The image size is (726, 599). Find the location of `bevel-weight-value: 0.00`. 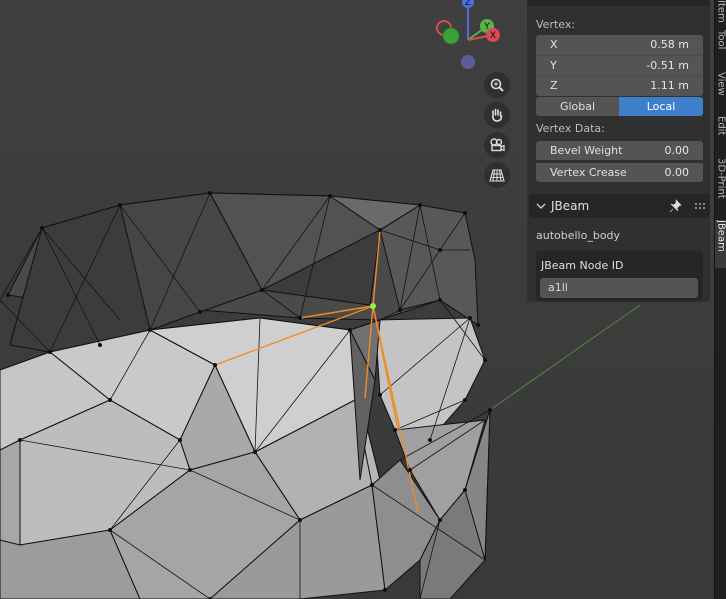

bevel-weight-value: 0.00 is located at coordinates (677, 150).